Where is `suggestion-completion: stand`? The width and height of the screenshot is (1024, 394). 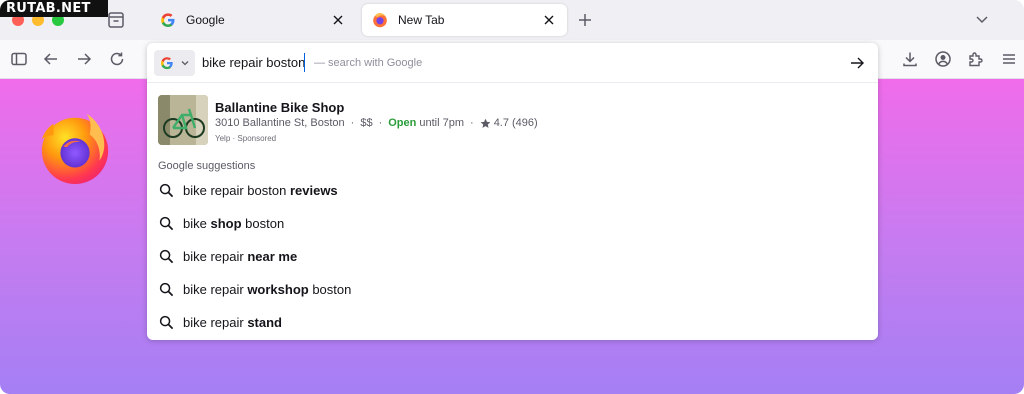 suggestion-completion: stand is located at coordinates (264, 322).